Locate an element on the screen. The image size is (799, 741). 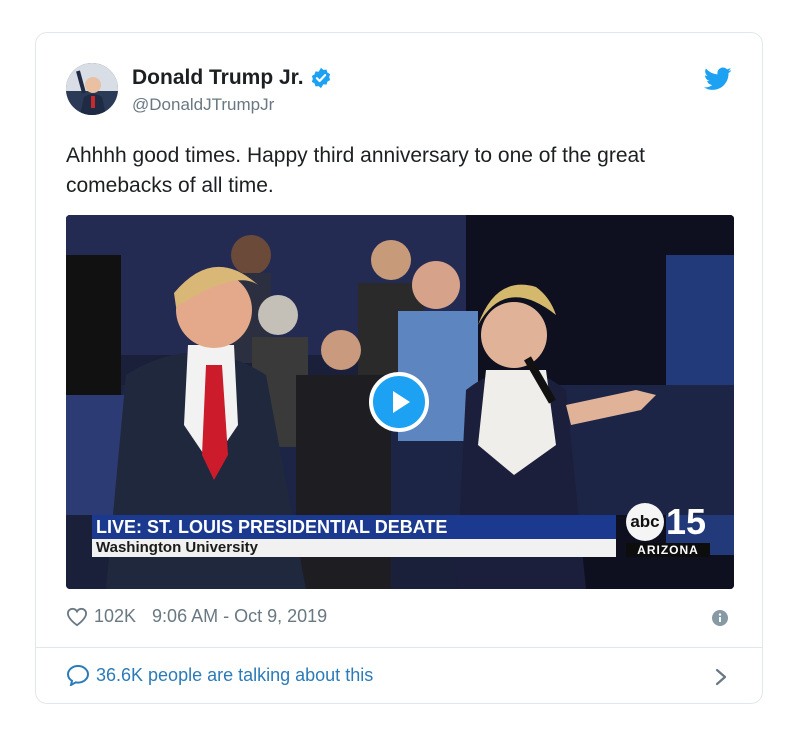
author-handle: @DonaldJTrumpJr is located at coordinates (203, 105).